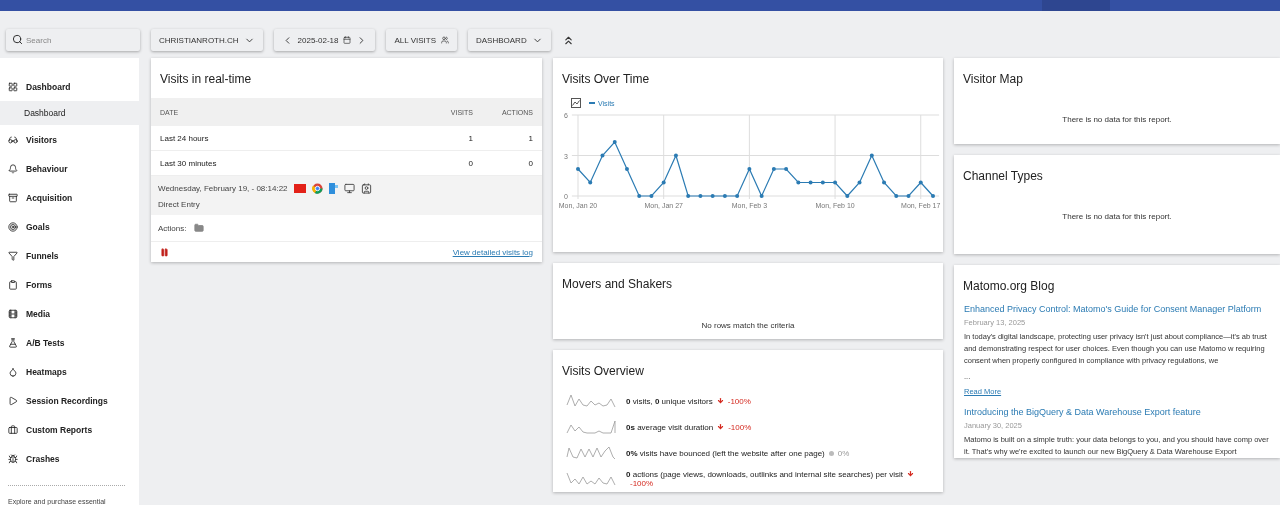  Describe the element at coordinates (1117, 412) in the screenshot. I see `blog-post-link: Introducing the BigQuery & Data Warehouse Export feature` at that location.